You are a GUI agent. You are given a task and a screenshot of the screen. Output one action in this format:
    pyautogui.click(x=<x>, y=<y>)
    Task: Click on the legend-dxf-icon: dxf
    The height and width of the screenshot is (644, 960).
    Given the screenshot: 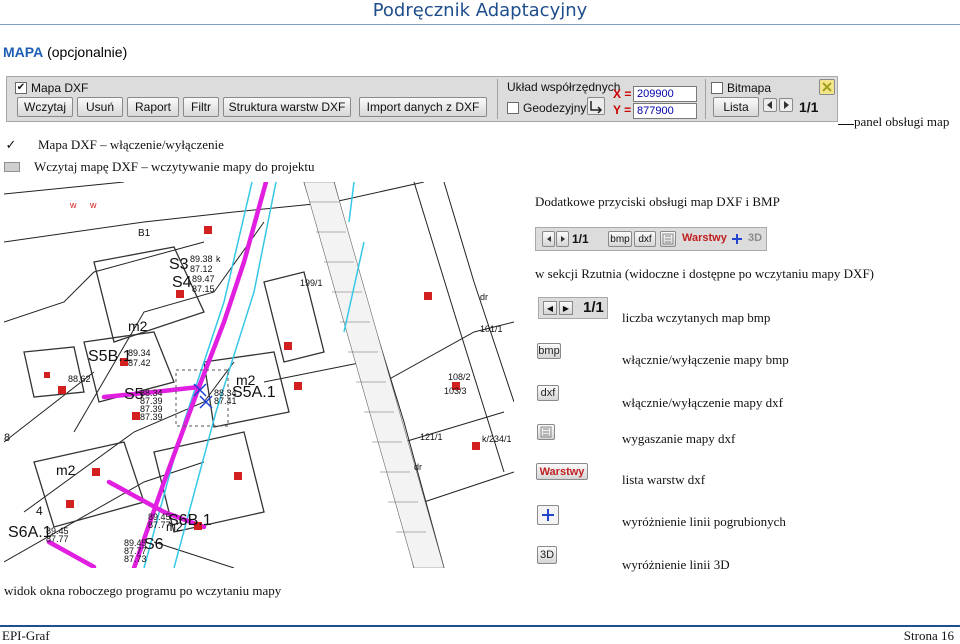 What is the action you would take?
    pyautogui.click(x=548, y=393)
    